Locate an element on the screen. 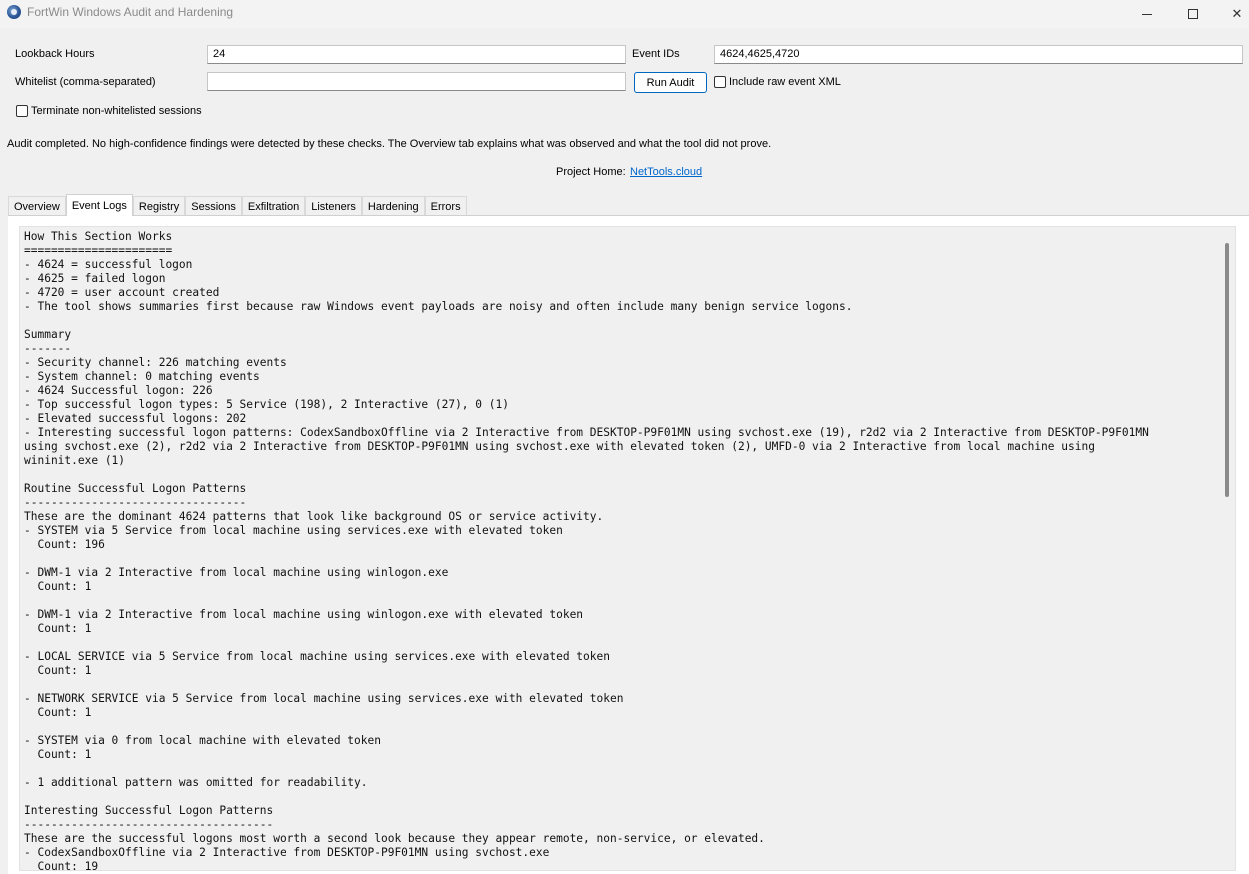 This screenshot has width=1249, height=874. log-line: - System channel: 0 matching events is located at coordinates (142, 376).